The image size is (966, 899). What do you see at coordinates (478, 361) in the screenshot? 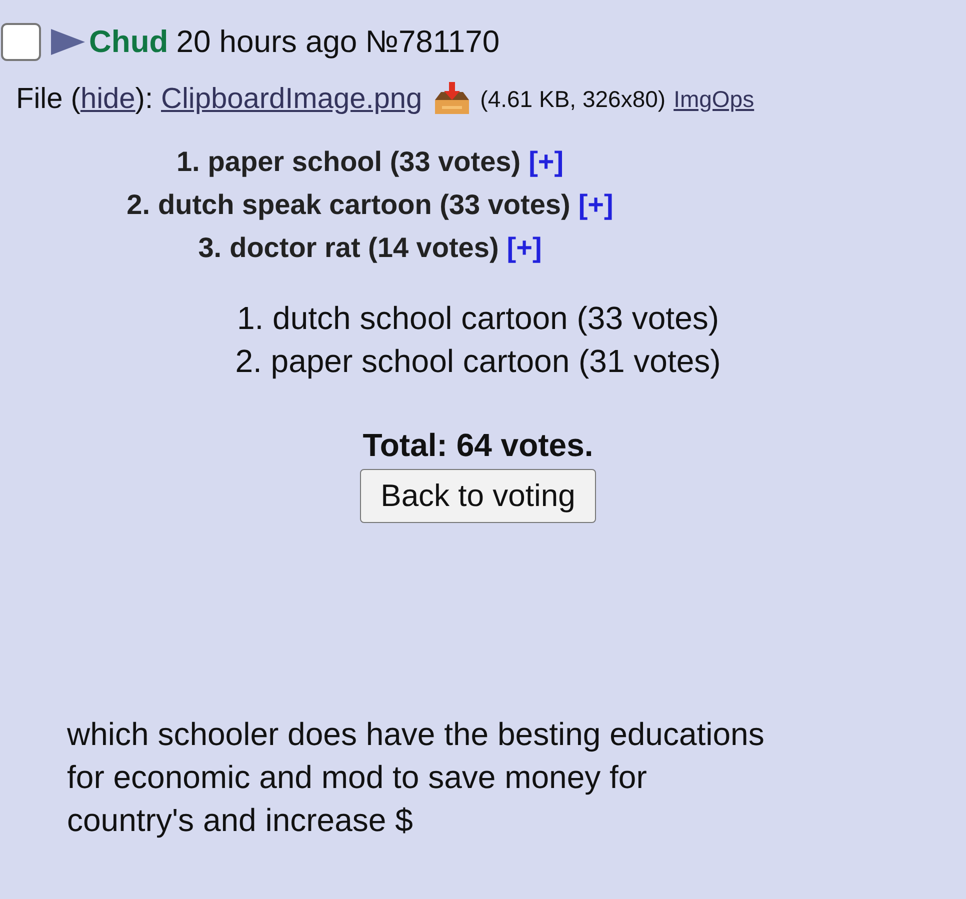
I see `result-line: 2. paper school cartoon (31 votes)` at bounding box center [478, 361].